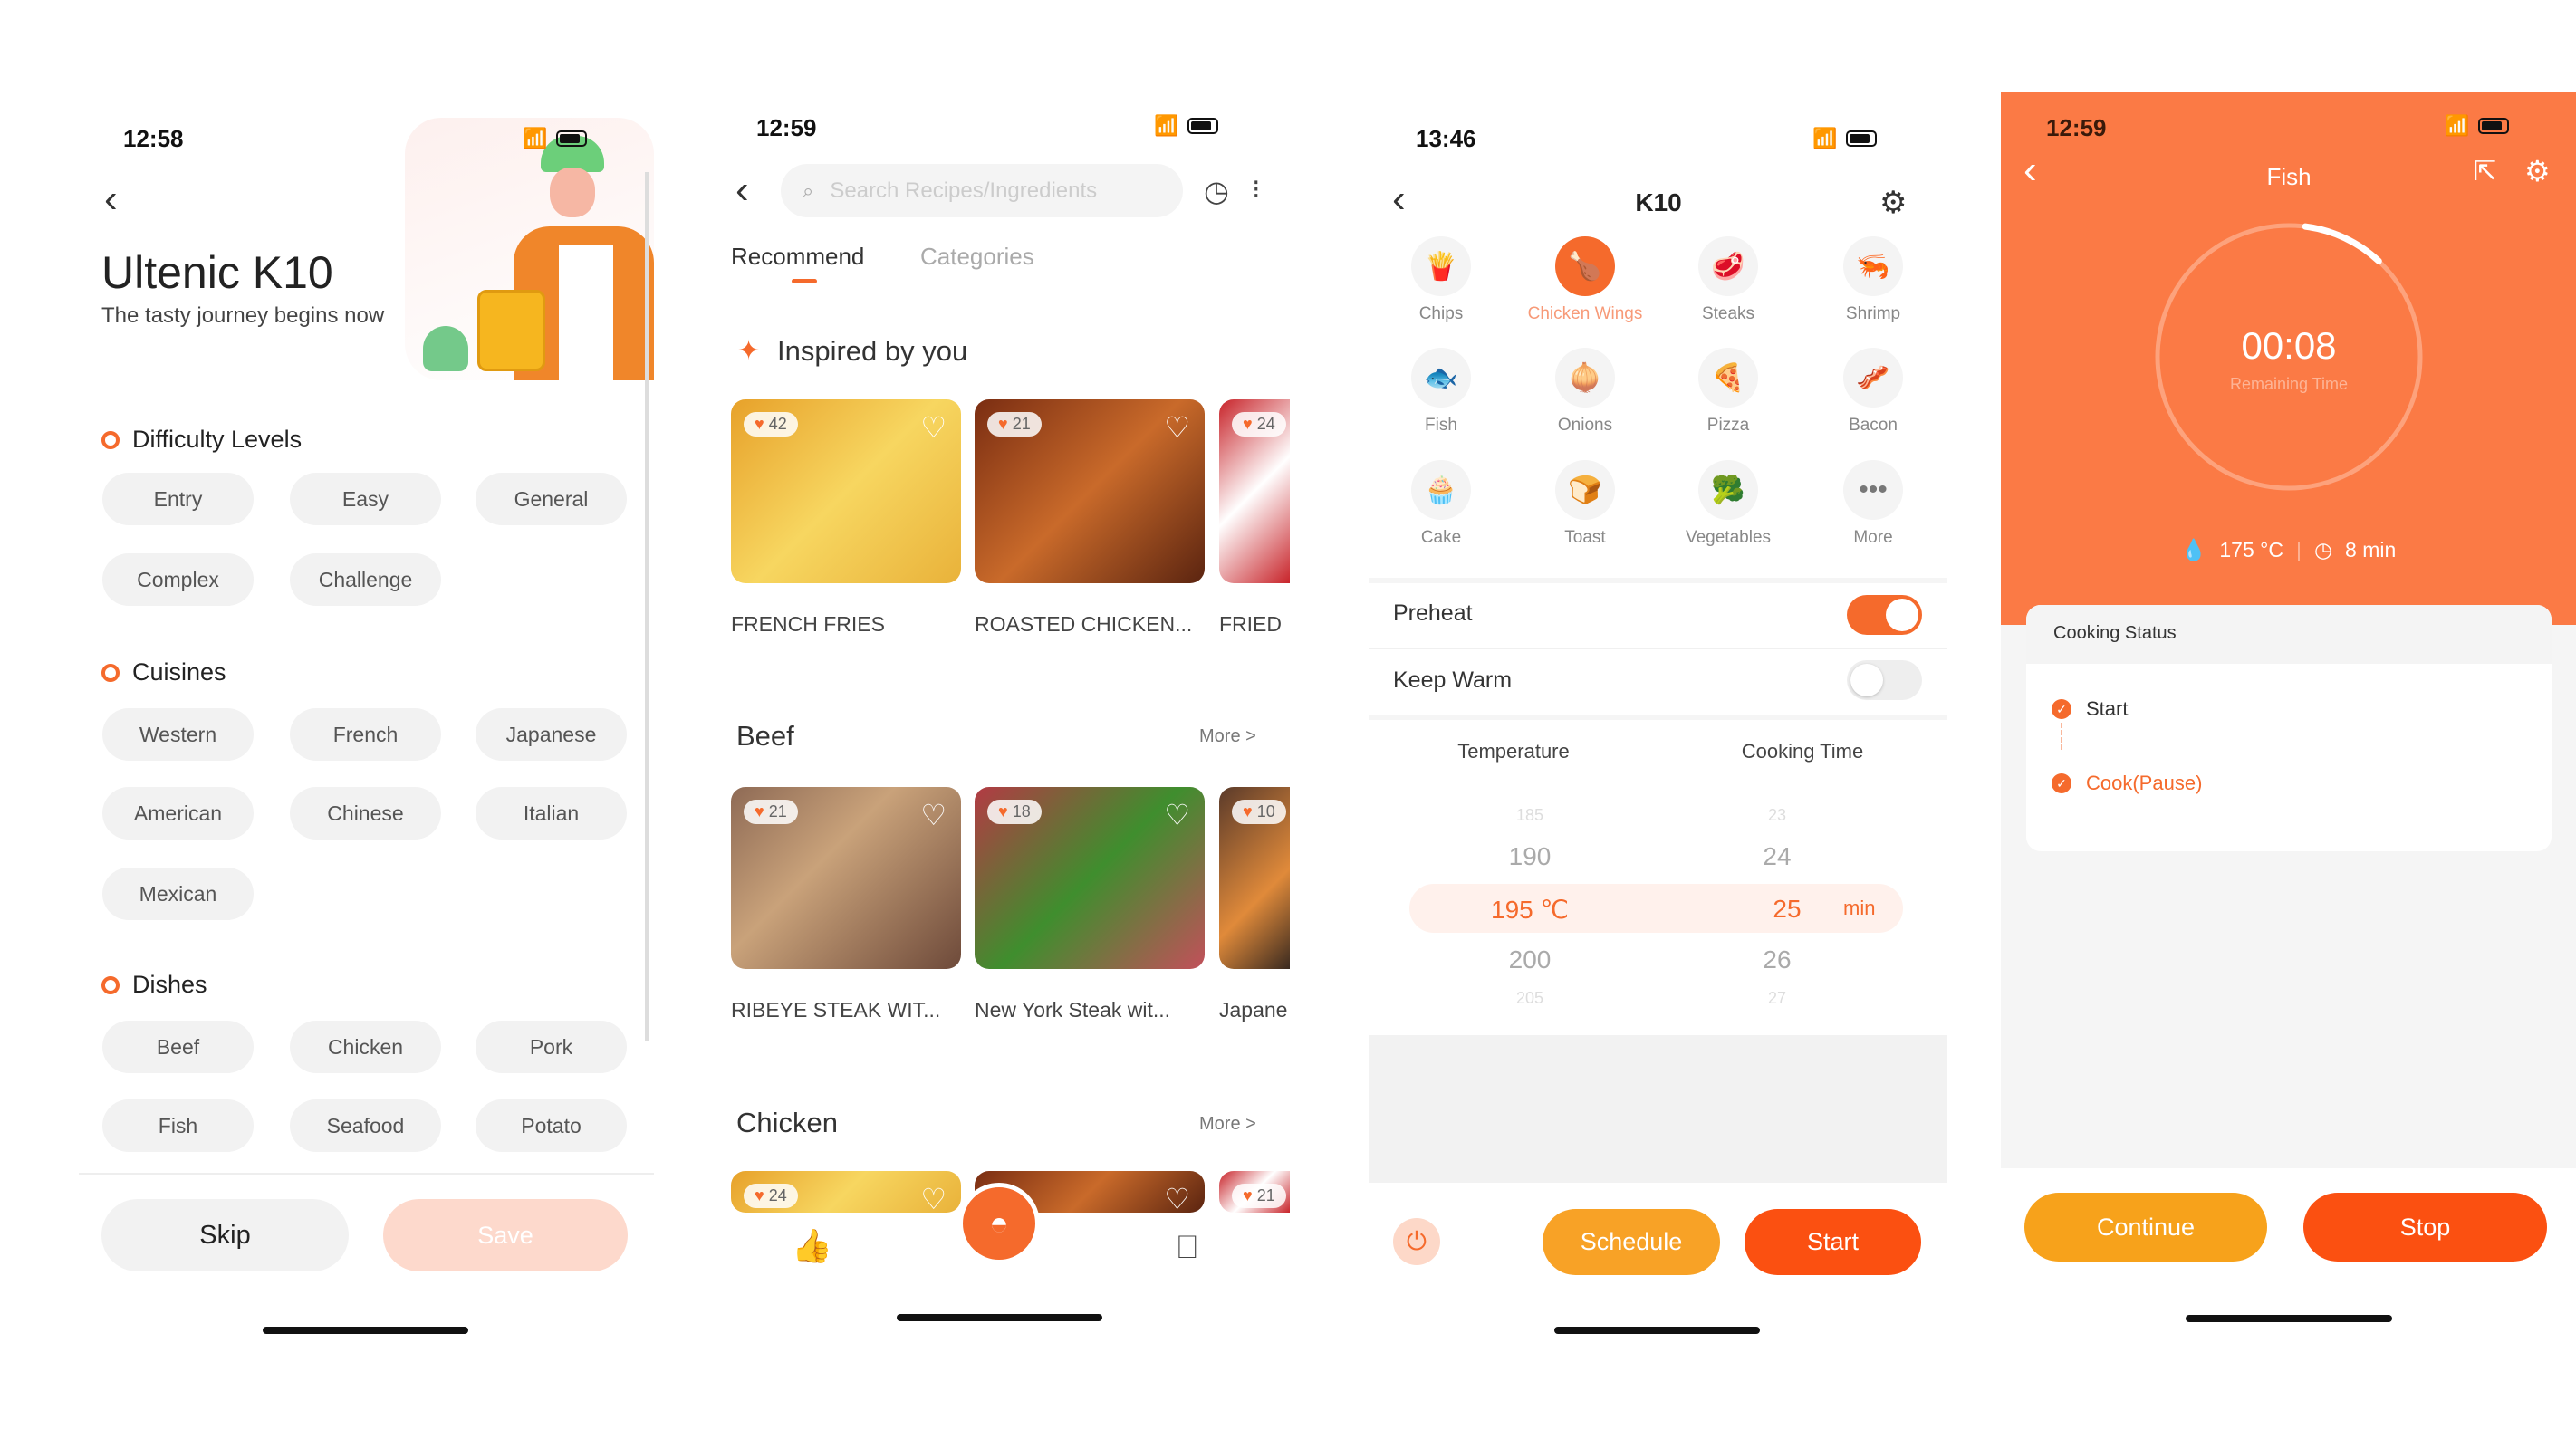 The width and height of the screenshot is (2576, 1449). What do you see at coordinates (1873, 490) in the screenshot?
I see `more-icon: •••` at bounding box center [1873, 490].